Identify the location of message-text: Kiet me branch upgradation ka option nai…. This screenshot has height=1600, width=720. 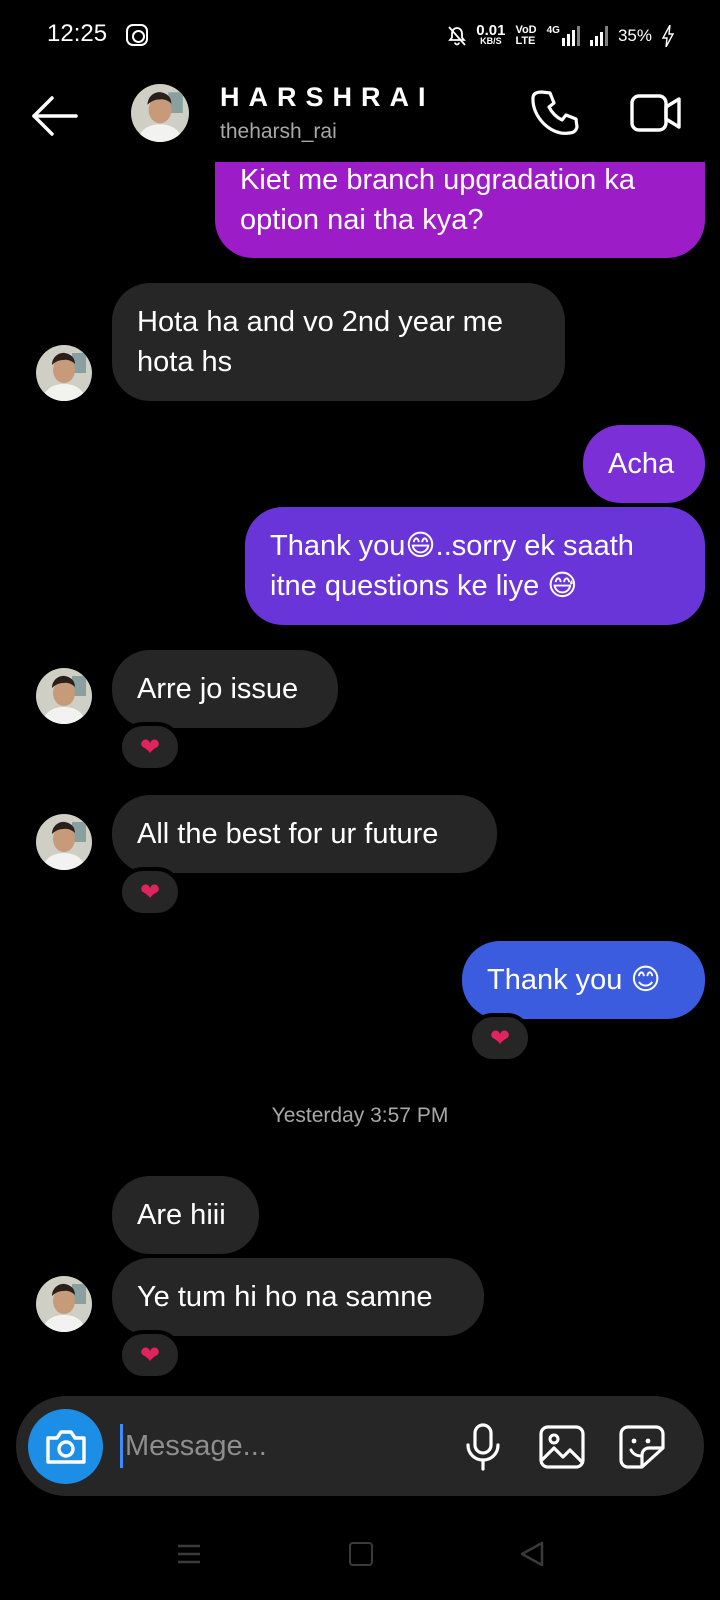
(437, 200).